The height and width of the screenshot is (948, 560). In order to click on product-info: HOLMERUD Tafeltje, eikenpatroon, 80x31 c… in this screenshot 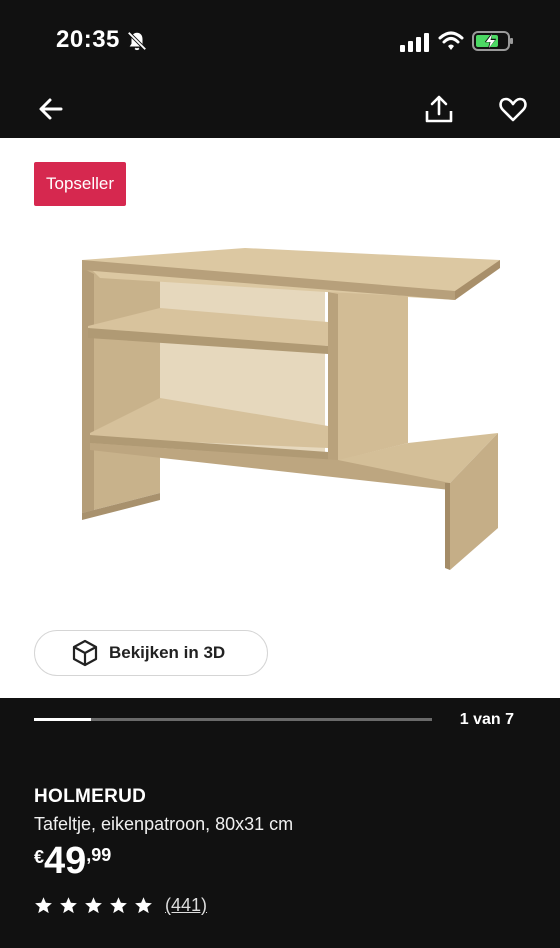, I will do `click(284, 851)`.